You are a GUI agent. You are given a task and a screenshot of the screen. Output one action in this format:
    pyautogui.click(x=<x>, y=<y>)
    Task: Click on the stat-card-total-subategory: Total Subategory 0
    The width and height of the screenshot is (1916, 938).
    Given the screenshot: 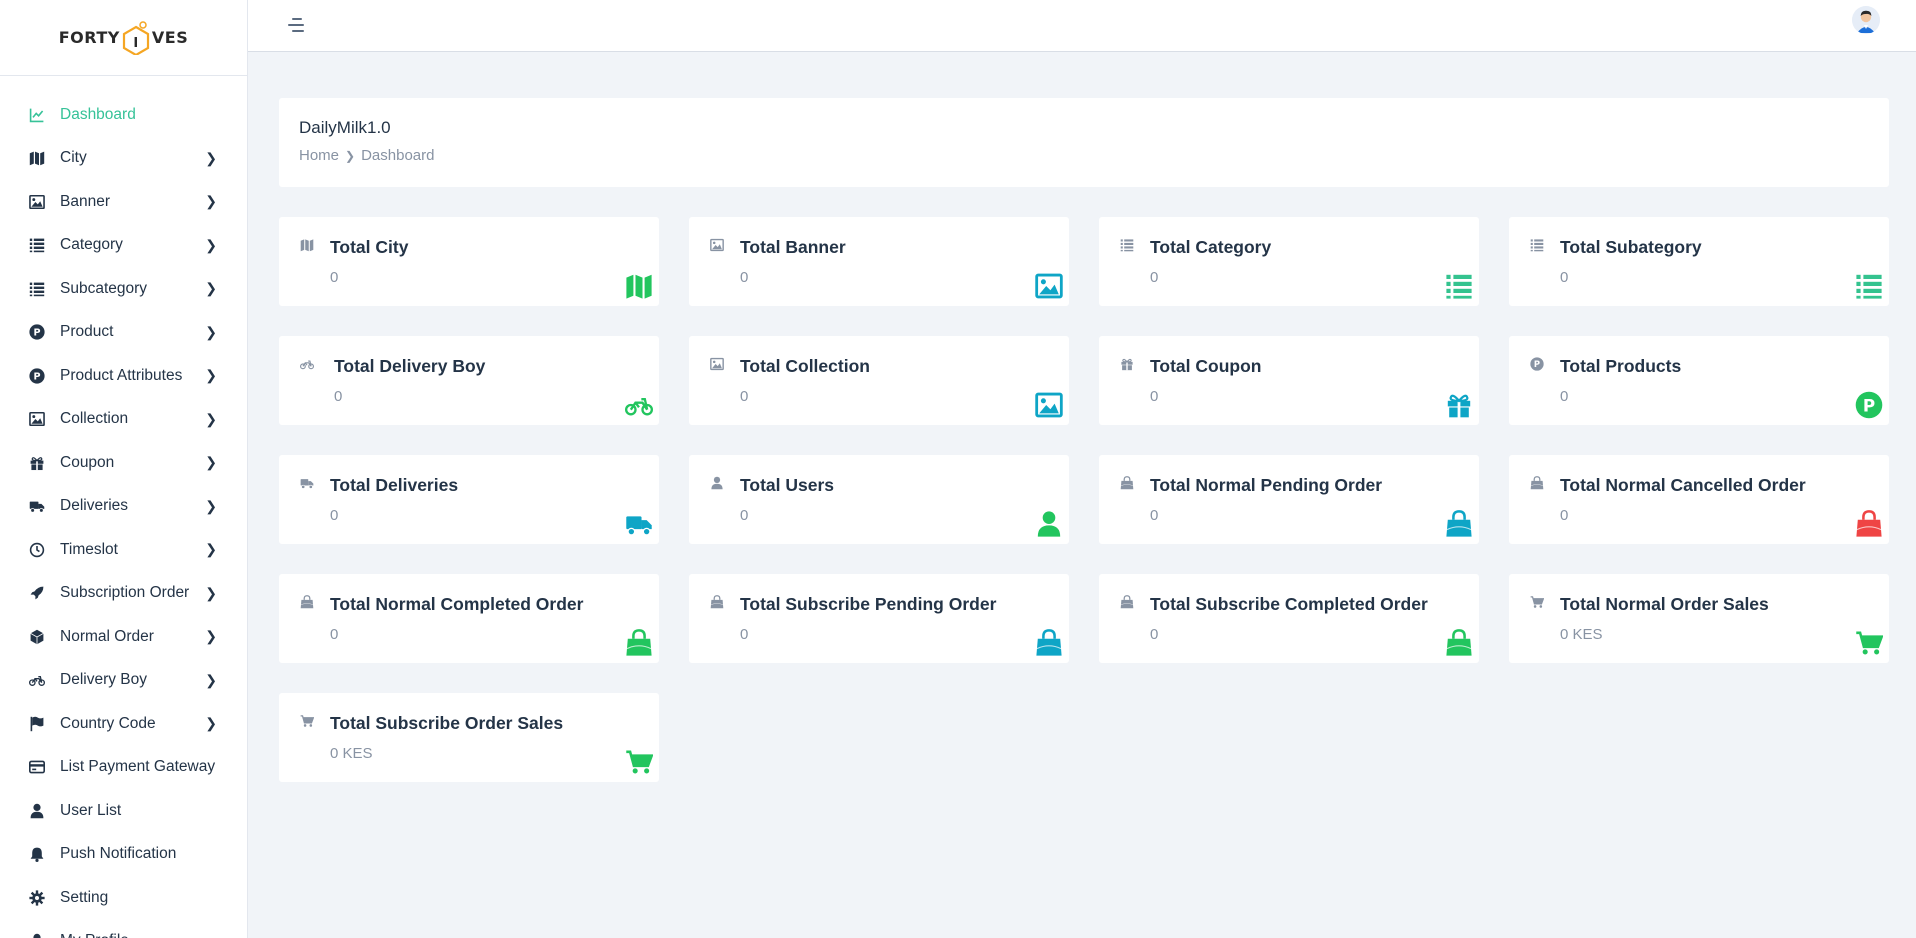 What is the action you would take?
    pyautogui.click(x=1699, y=261)
    